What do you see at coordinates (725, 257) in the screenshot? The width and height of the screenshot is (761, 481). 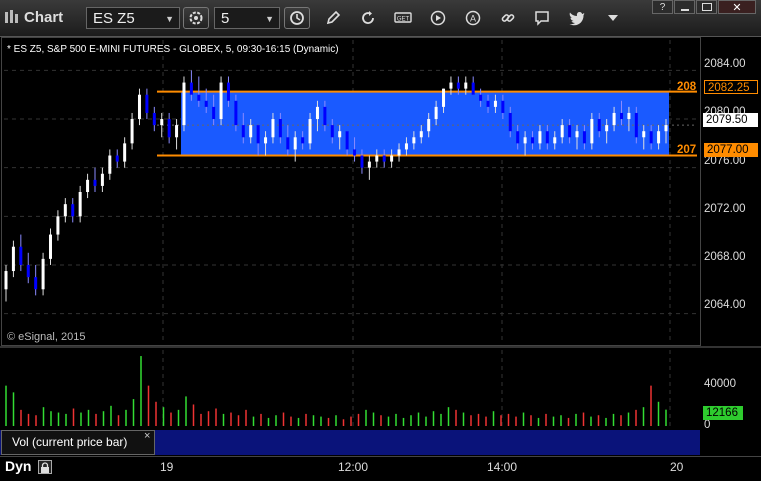 I see `price-tick: 2068.00` at bounding box center [725, 257].